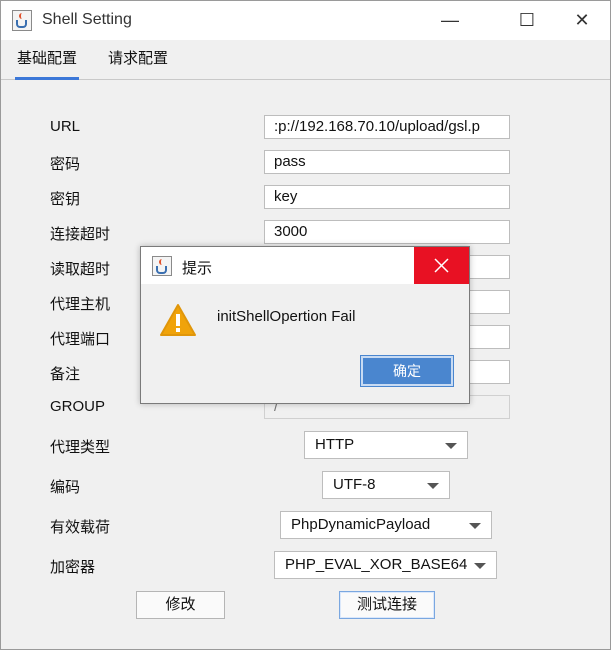 The height and width of the screenshot is (650, 611). I want to click on maximize-button: ☐, so click(527, 20).